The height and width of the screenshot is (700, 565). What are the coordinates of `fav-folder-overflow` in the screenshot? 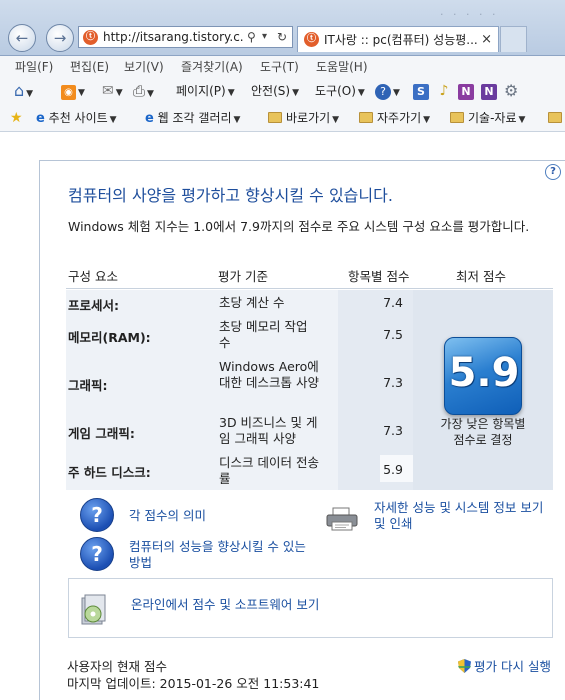 It's located at (556, 118).